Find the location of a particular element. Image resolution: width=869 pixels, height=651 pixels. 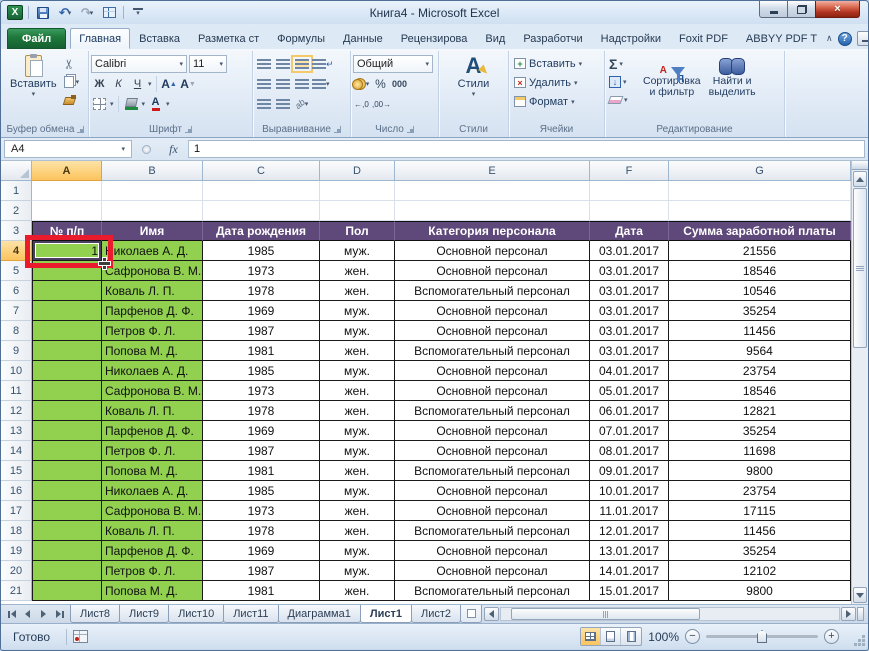

cell-B7: Парфенов Д. Ф. is located at coordinates (152, 311).